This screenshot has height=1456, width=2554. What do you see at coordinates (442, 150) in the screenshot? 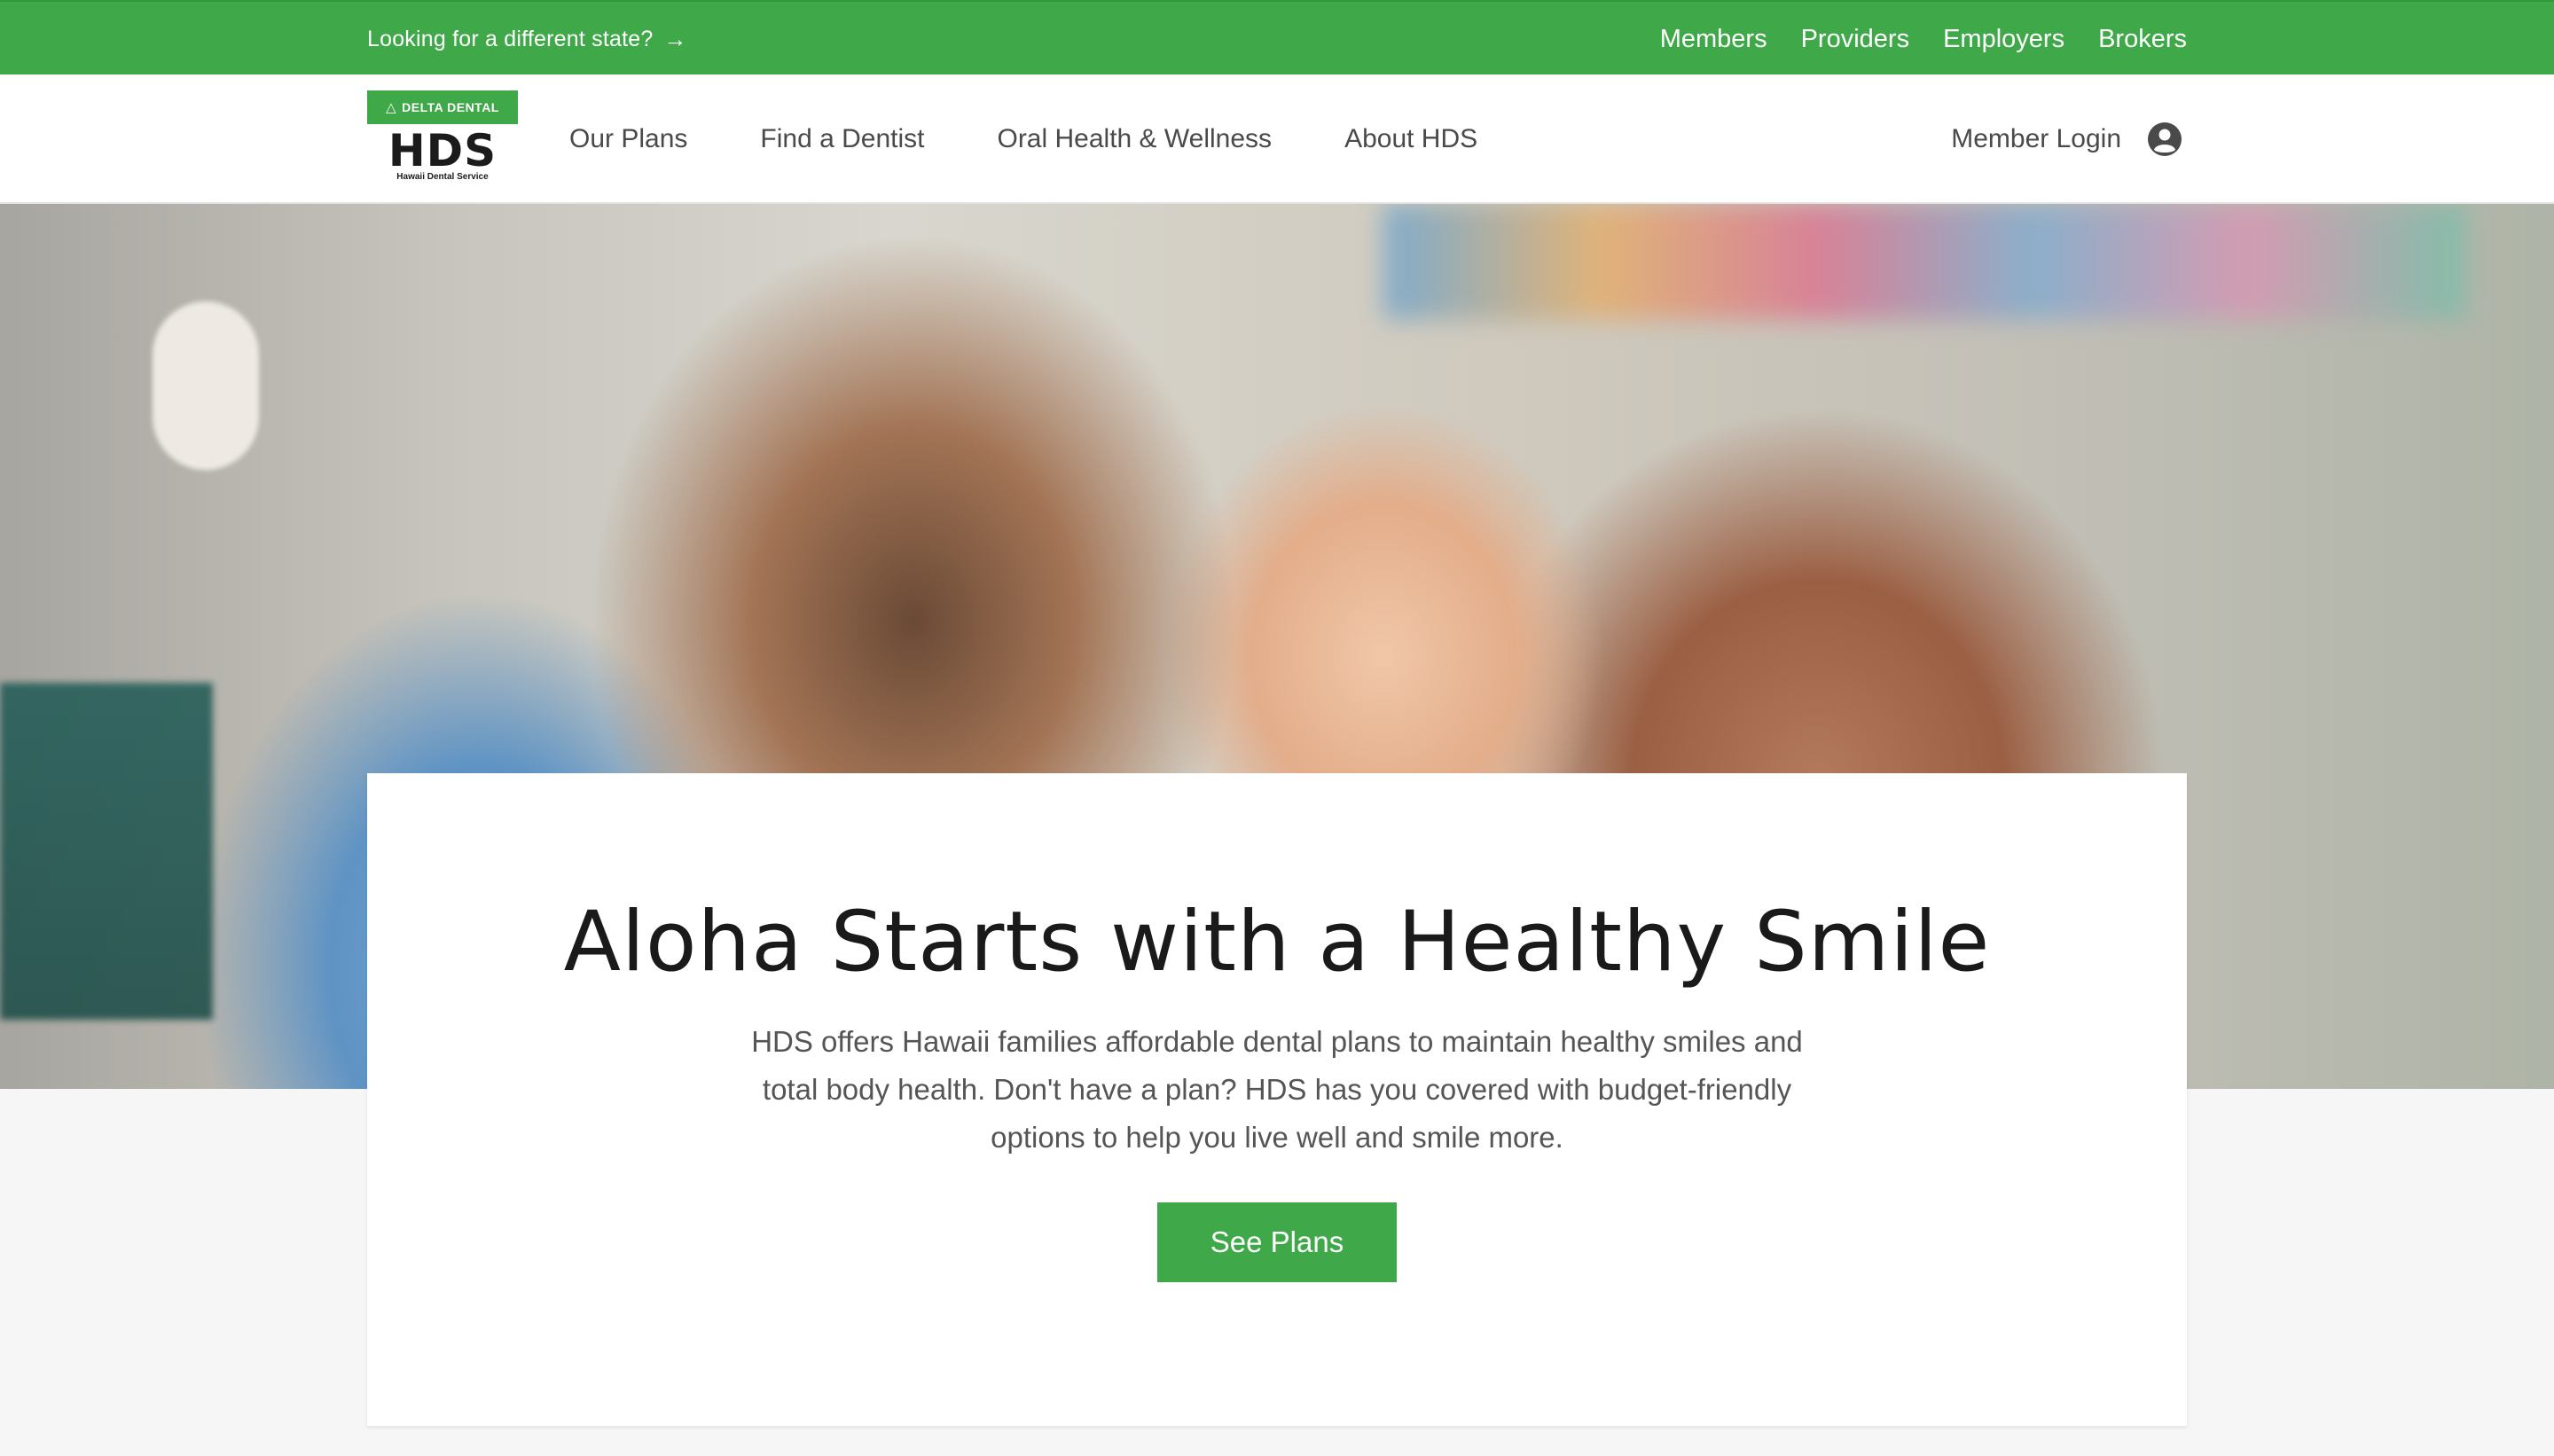
I see `logo-wordmark: HDS` at bounding box center [442, 150].